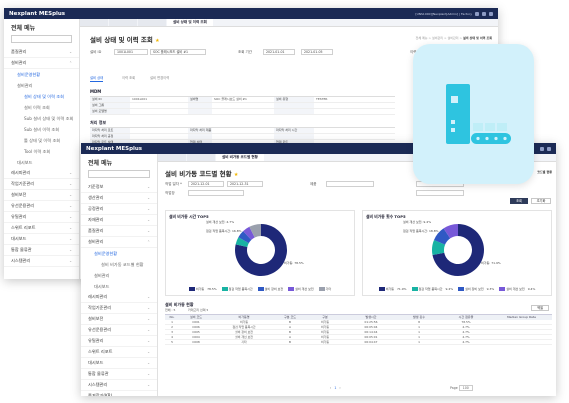  What do you see at coordinates (128, 77) in the screenshot?
I see `content-tab: 이력 조회` at bounding box center [128, 77].